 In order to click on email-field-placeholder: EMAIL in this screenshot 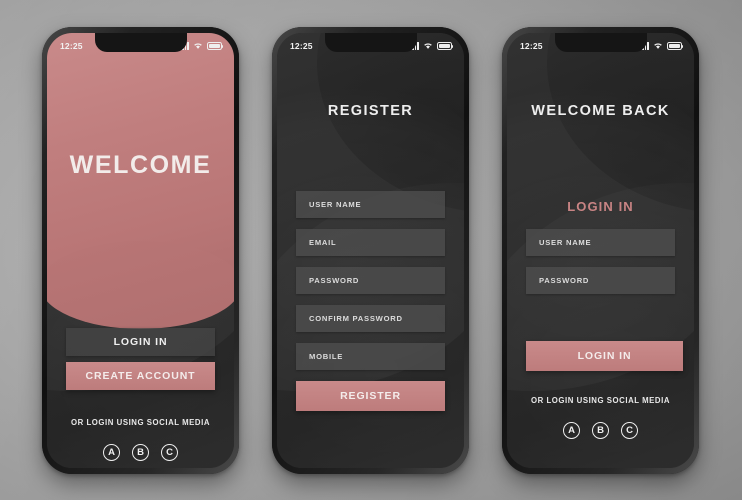, I will do `click(323, 242)`.